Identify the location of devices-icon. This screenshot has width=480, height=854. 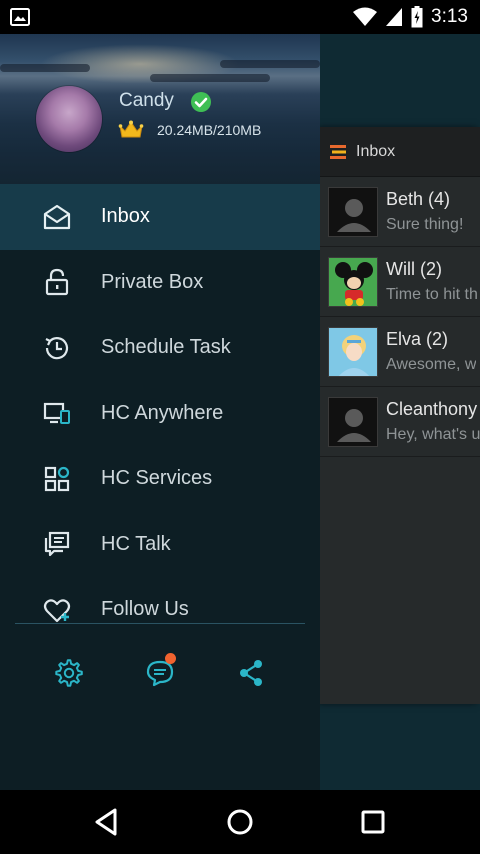
(57, 413).